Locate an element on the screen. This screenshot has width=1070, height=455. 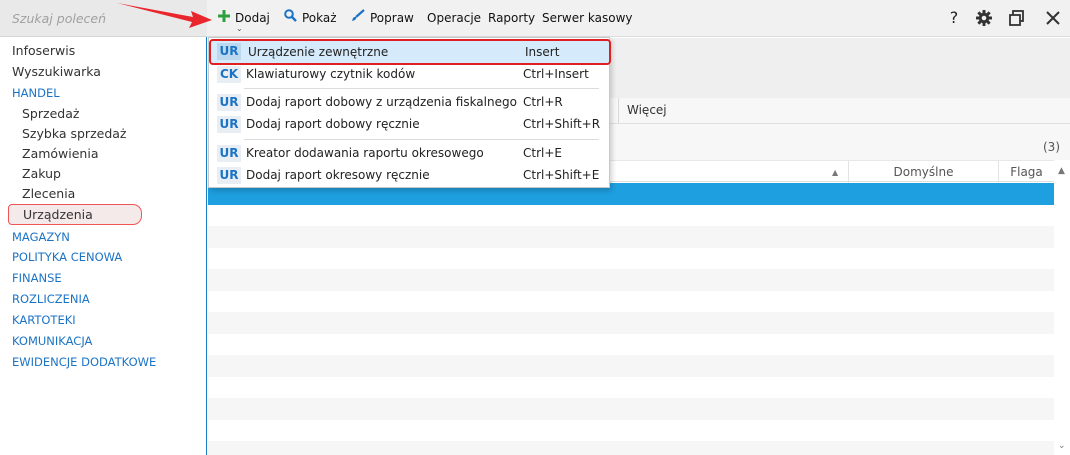
menu-item-label: Klawiaturowy czytnik kodów is located at coordinates (331, 74).